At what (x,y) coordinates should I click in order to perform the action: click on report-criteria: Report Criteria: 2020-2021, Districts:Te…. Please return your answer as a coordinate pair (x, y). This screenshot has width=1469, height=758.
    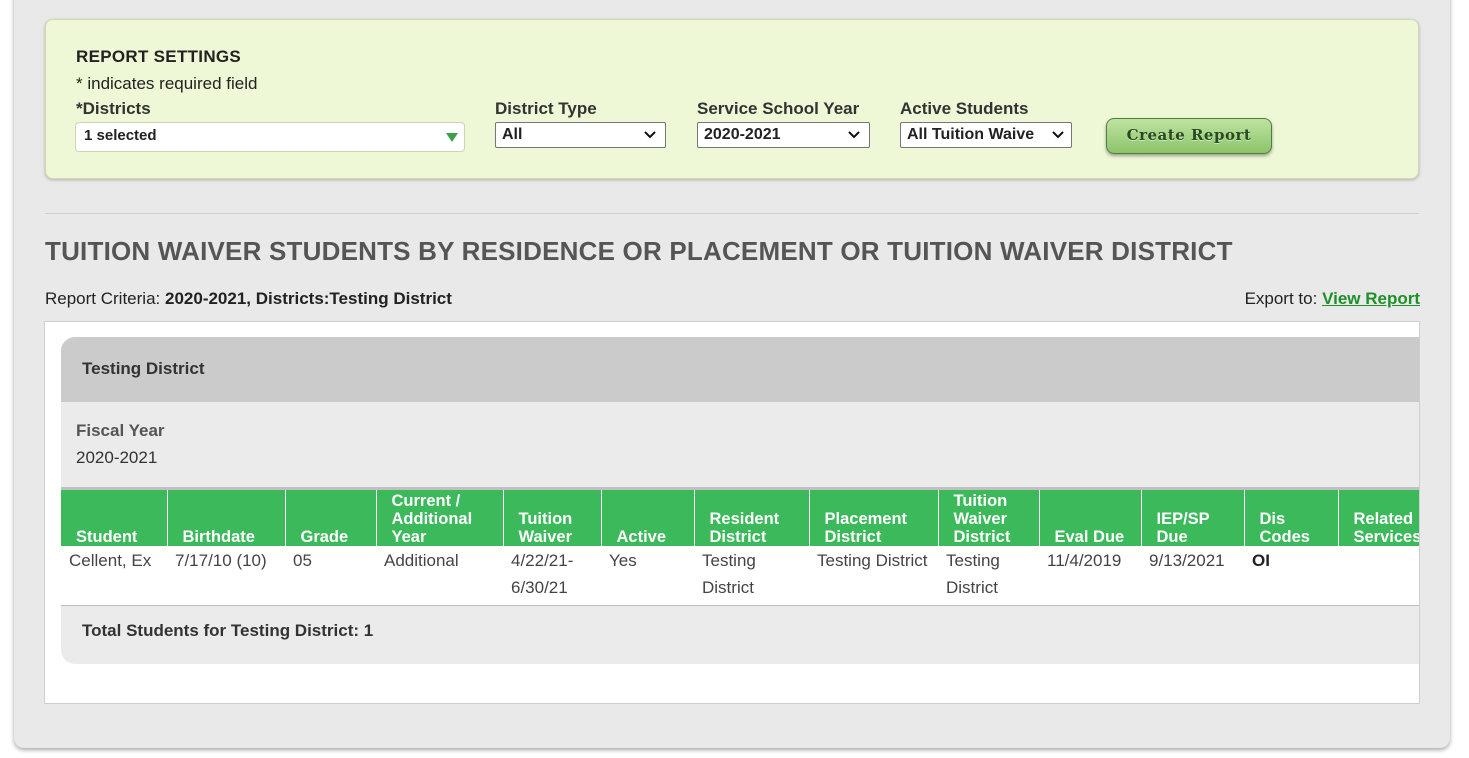
    Looking at the image, I should click on (248, 299).